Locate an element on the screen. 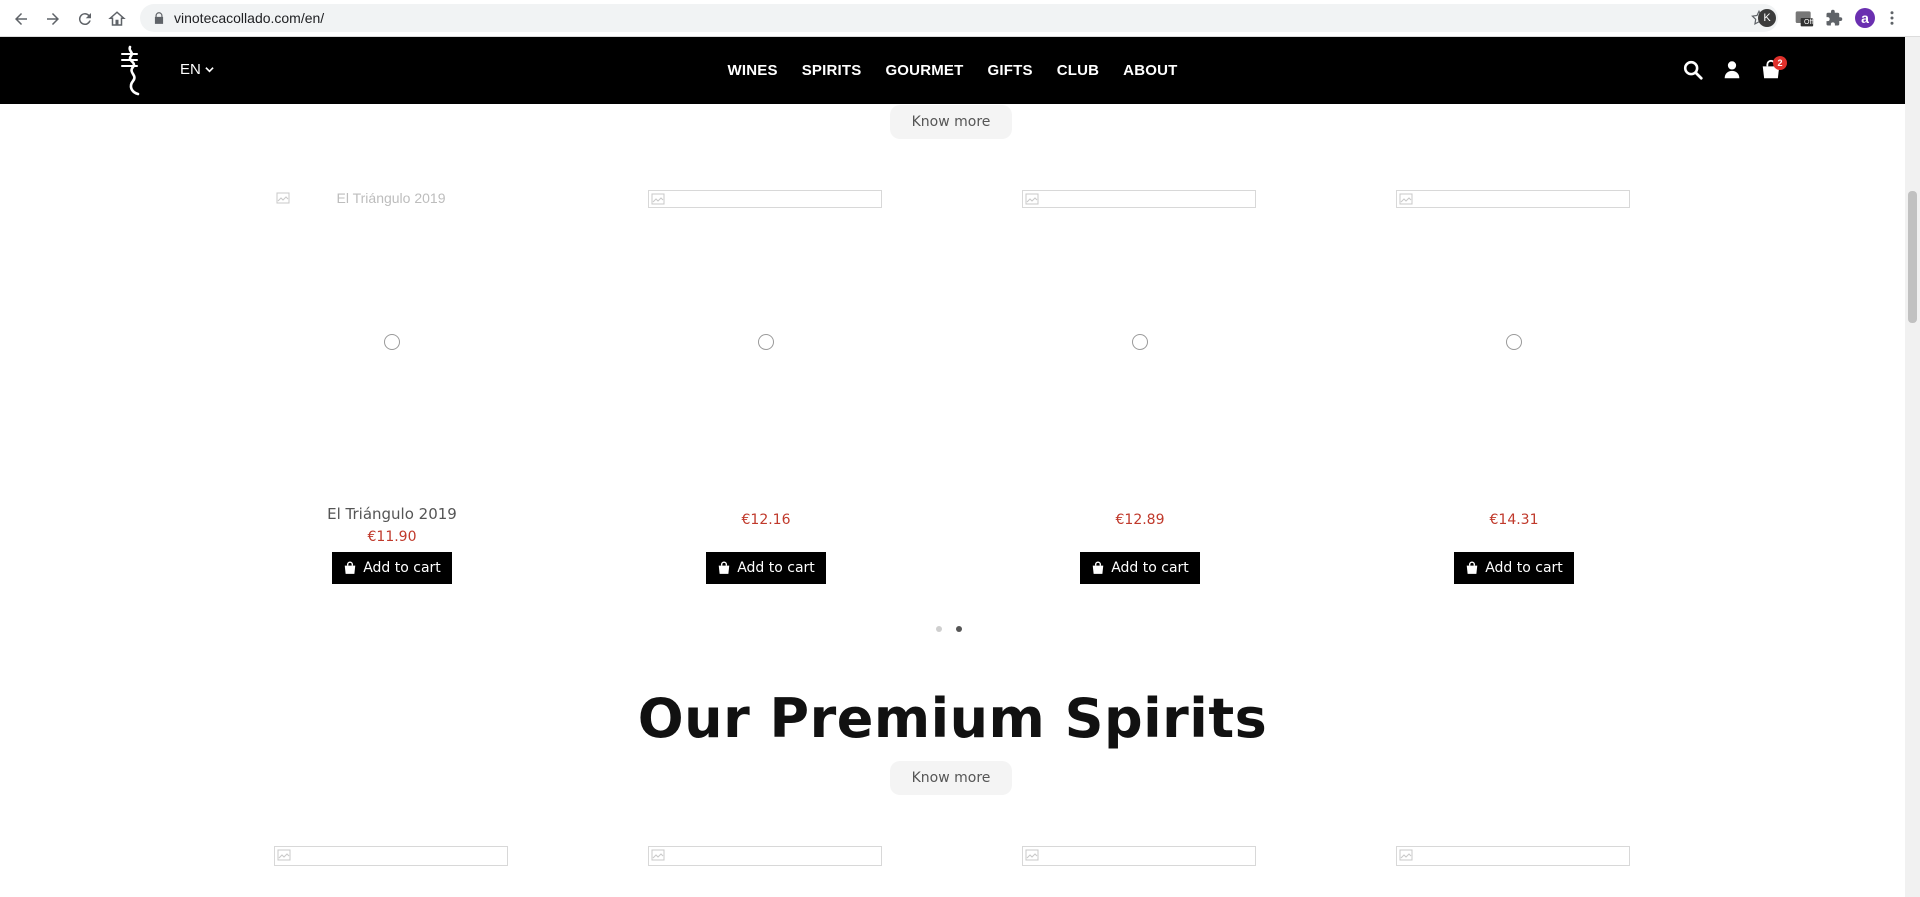 The image size is (1920, 897). arrow-left-icon is located at coordinates (21, 19).